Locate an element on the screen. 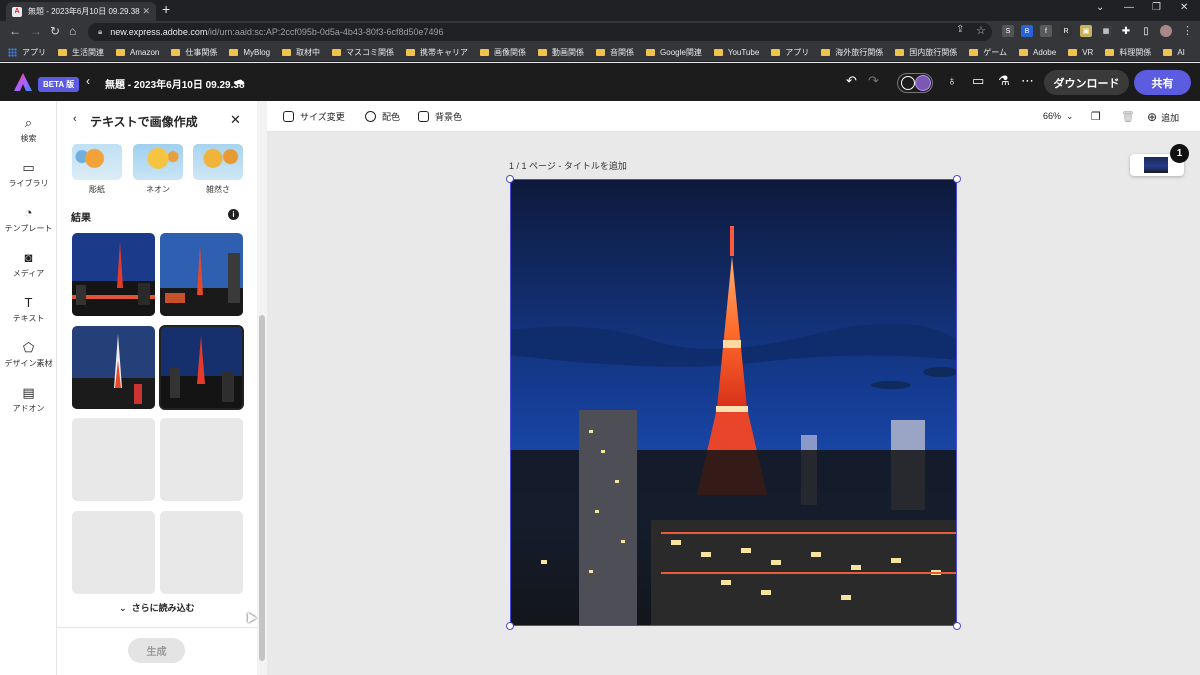 The width and height of the screenshot is (1200, 675). bookmark-item: VR is located at coordinates (1080, 52).